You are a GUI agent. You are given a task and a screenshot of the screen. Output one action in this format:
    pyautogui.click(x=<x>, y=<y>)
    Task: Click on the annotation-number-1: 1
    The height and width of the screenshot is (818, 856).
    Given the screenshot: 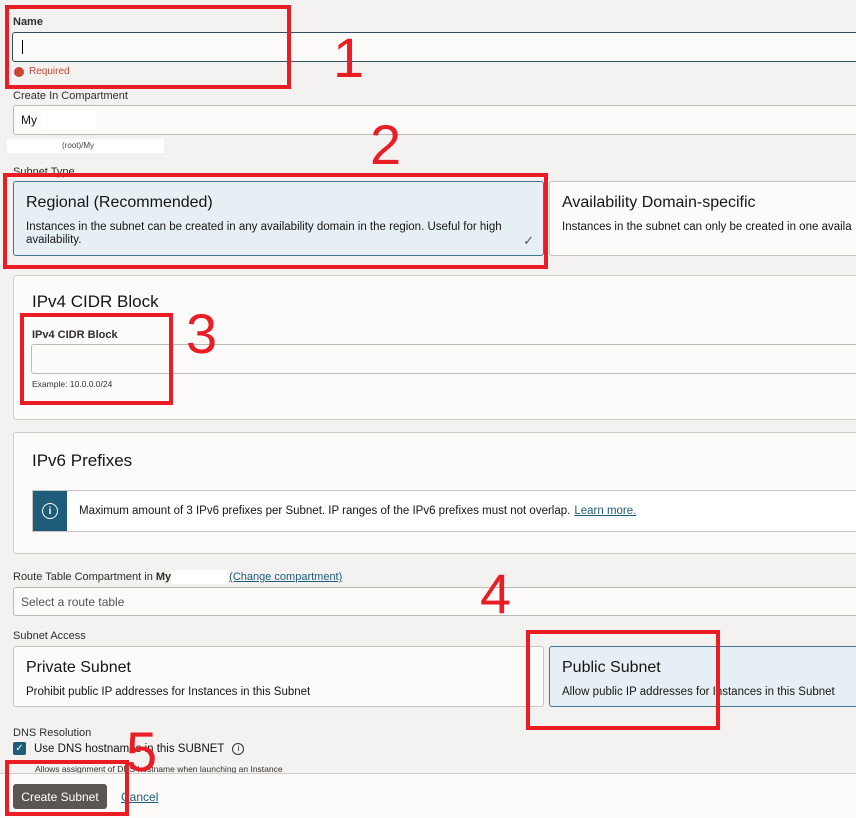 What is the action you would take?
    pyautogui.click(x=349, y=57)
    